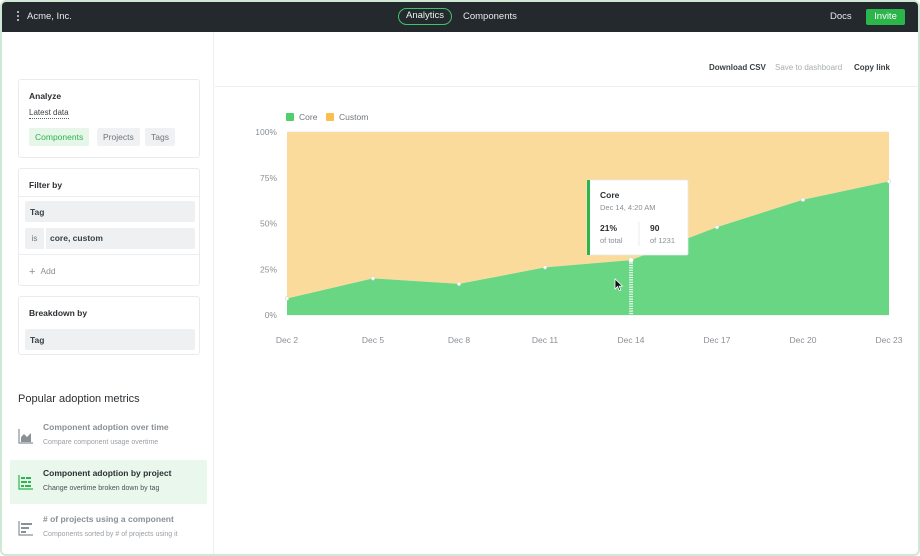  I want to click on y-tick-label: 50%, so click(268, 224).